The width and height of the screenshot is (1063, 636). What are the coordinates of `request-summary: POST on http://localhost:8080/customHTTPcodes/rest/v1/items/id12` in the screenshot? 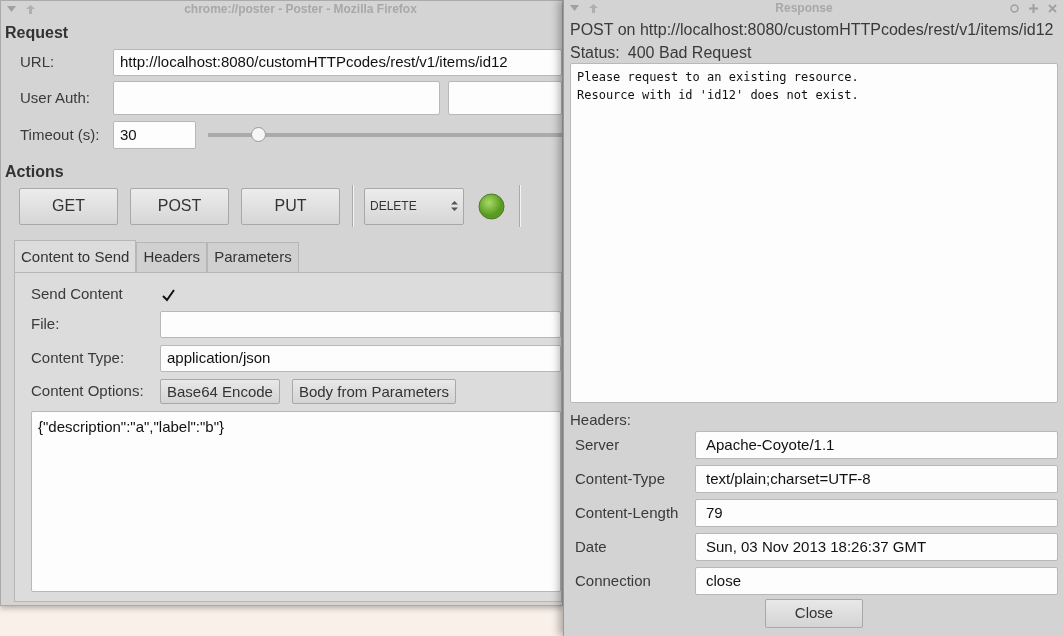 It's located at (812, 30).